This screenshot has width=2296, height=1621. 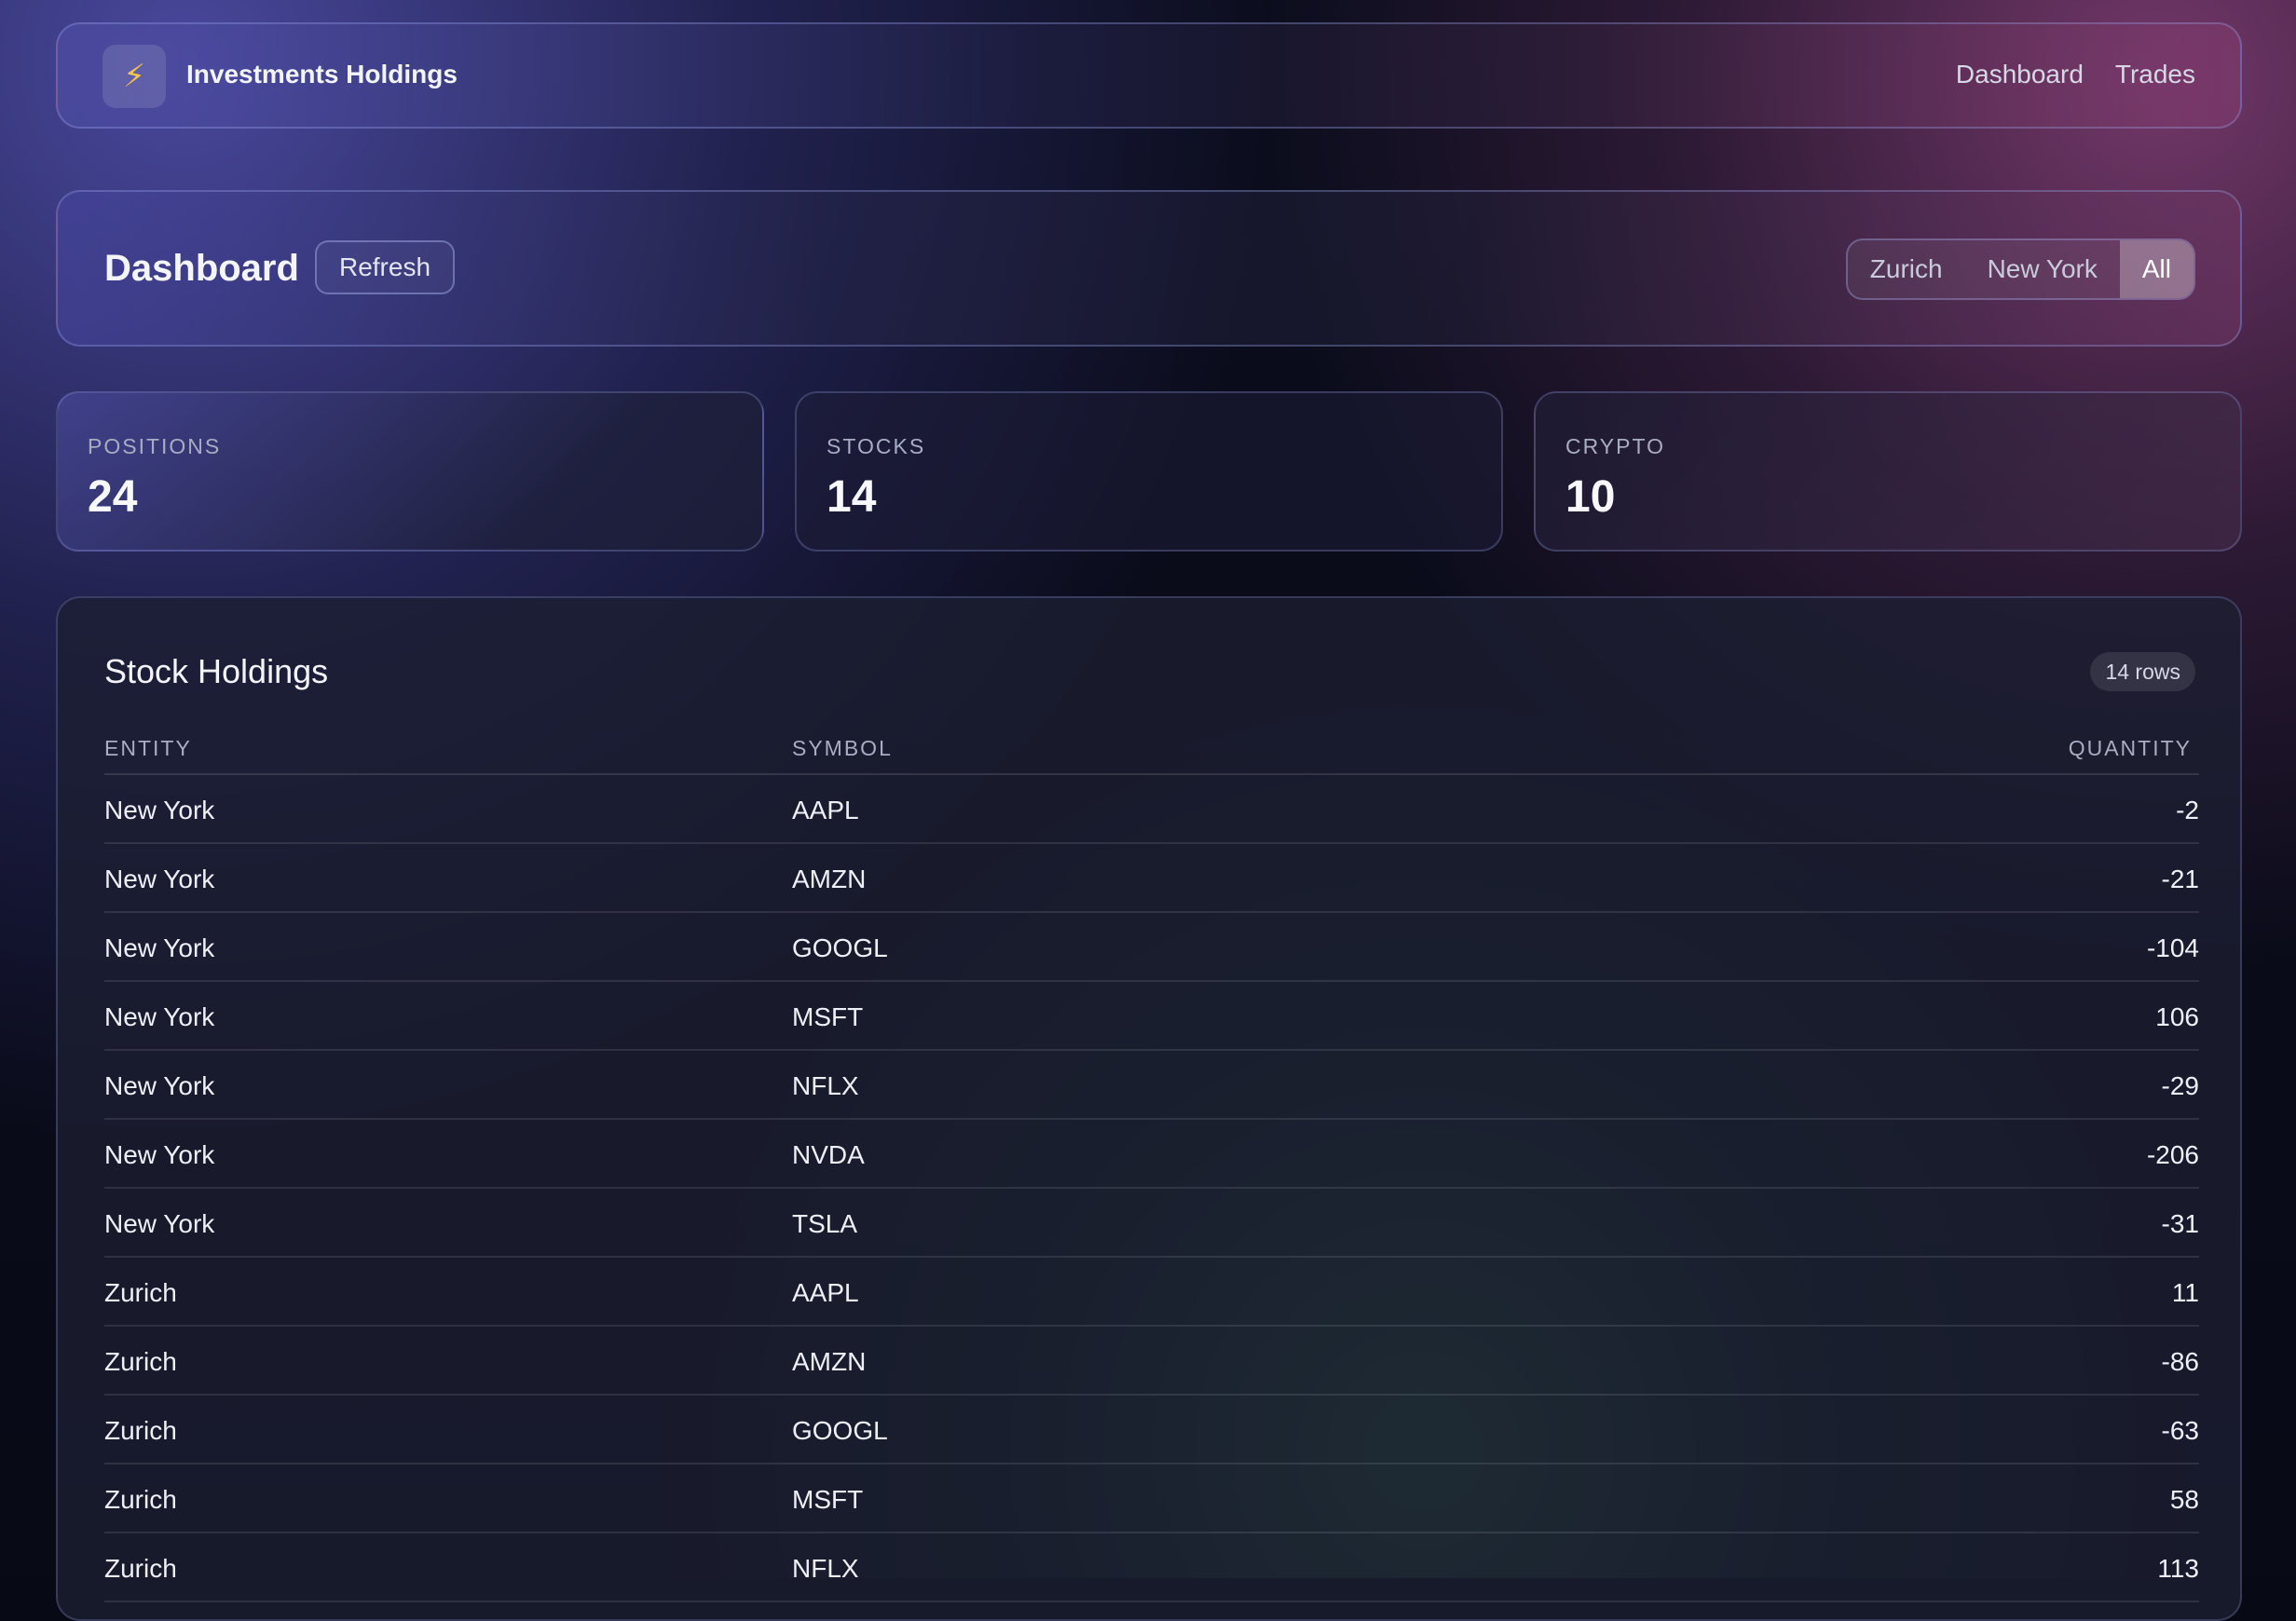 I want to click on dashboard-header: Dashboard Refresh Zurich New York All, so click(x=1149, y=268).